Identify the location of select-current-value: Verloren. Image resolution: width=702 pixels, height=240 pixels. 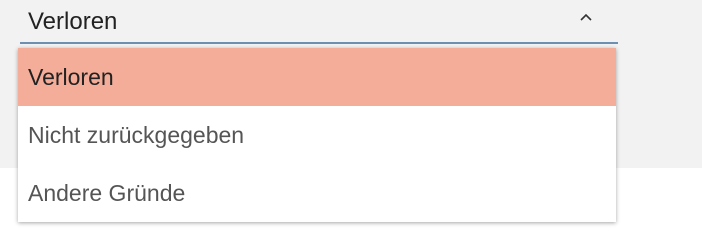
(73, 21).